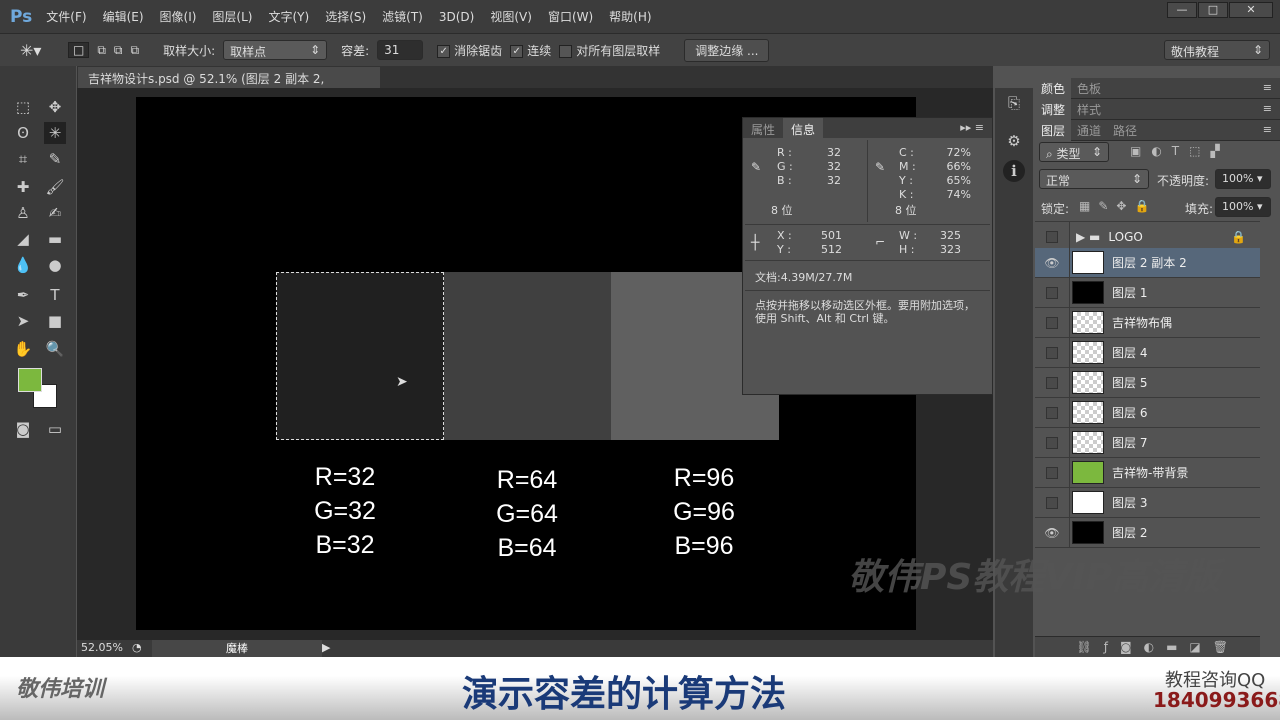 The width and height of the screenshot is (1280, 720). What do you see at coordinates (55, 349) in the screenshot?
I see `zoom-tool-icon: 🔍` at bounding box center [55, 349].